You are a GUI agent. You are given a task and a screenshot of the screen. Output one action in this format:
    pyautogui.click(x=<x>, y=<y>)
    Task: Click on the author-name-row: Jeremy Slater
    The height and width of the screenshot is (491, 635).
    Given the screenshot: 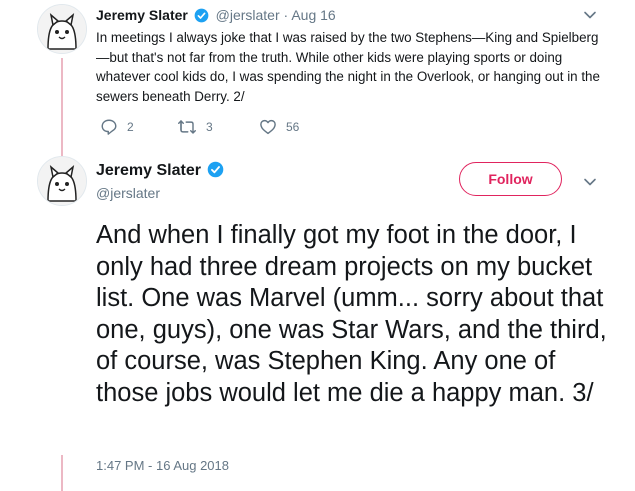 What is the action you would take?
    pyautogui.click(x=161, y=171)
    